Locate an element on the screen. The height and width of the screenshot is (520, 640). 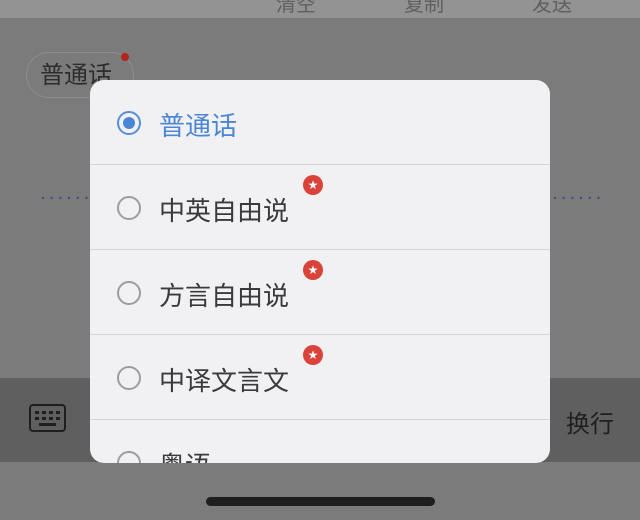
option-label: 中译文言文 is located at coordinates (224, 382).